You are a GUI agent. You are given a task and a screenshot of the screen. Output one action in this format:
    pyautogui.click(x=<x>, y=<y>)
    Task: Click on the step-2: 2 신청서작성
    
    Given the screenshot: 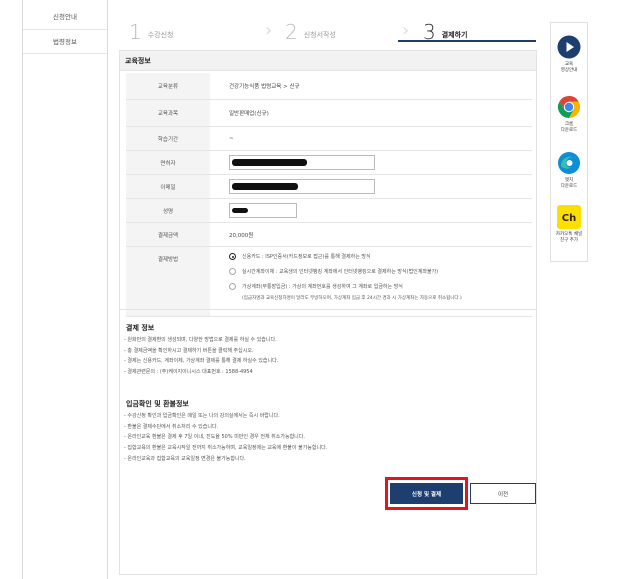 What is the action you would take?
    pyautogui.click(x=310, y=29)
    